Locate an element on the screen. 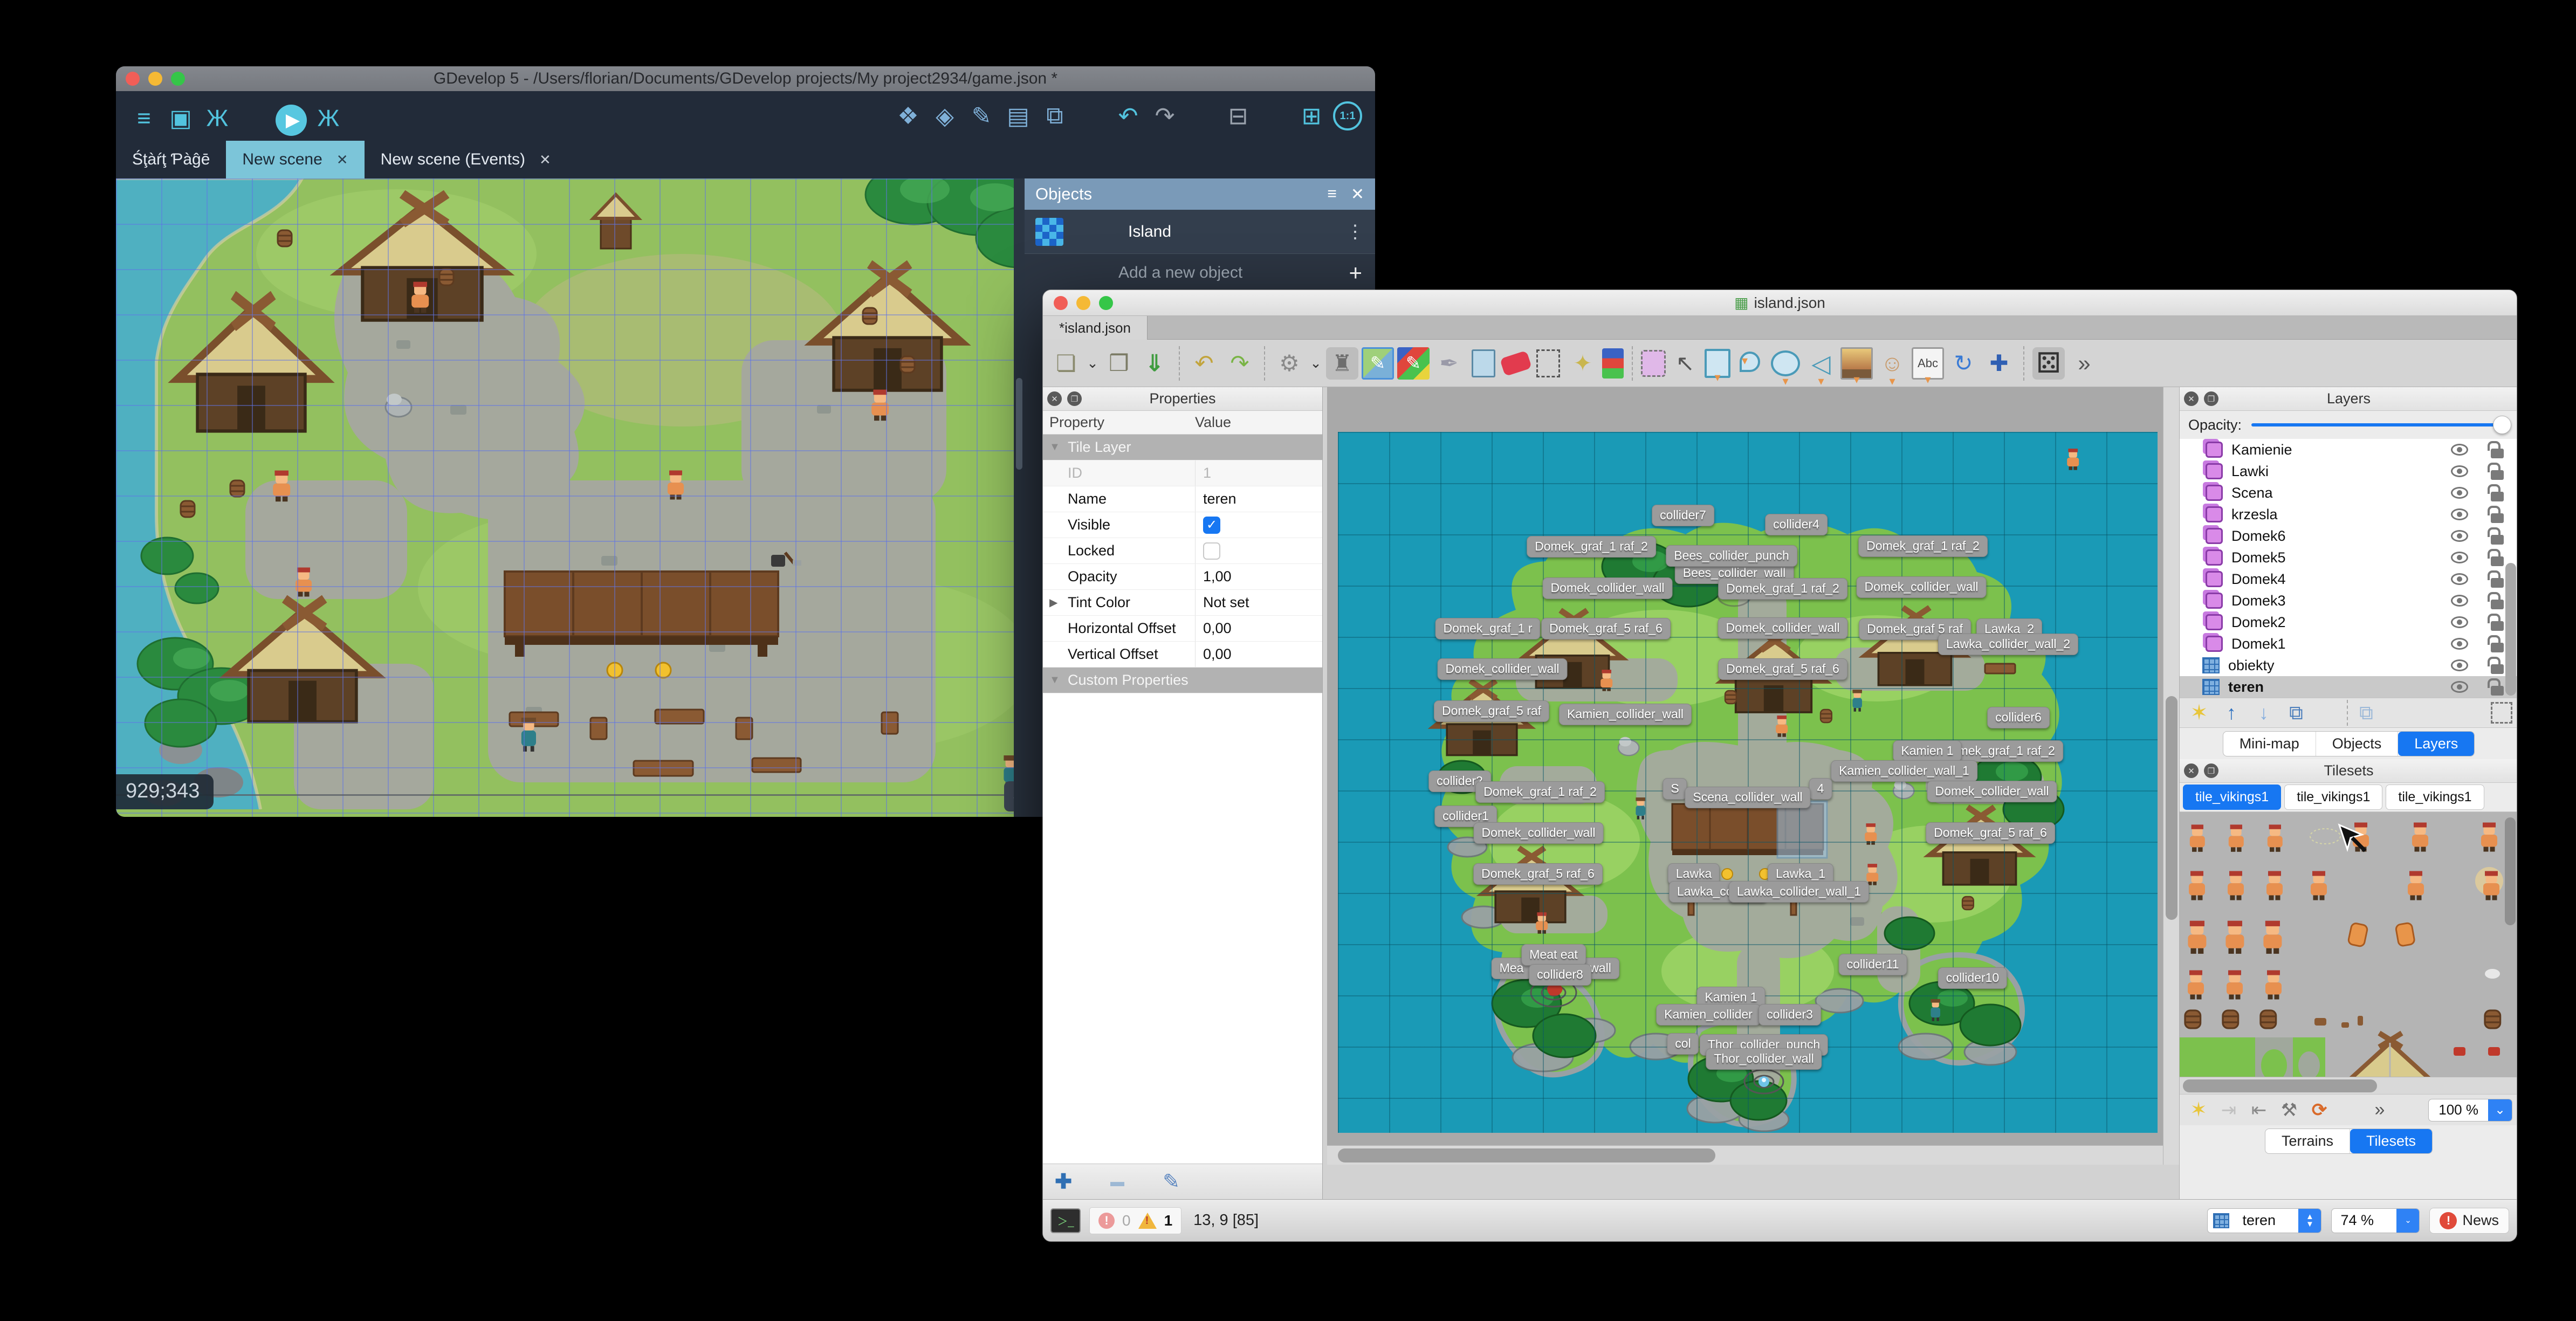 Image resolution: width=2576 pixels, height=1321 pixels. ly-other-icon is located at coordinates (2366, 713).